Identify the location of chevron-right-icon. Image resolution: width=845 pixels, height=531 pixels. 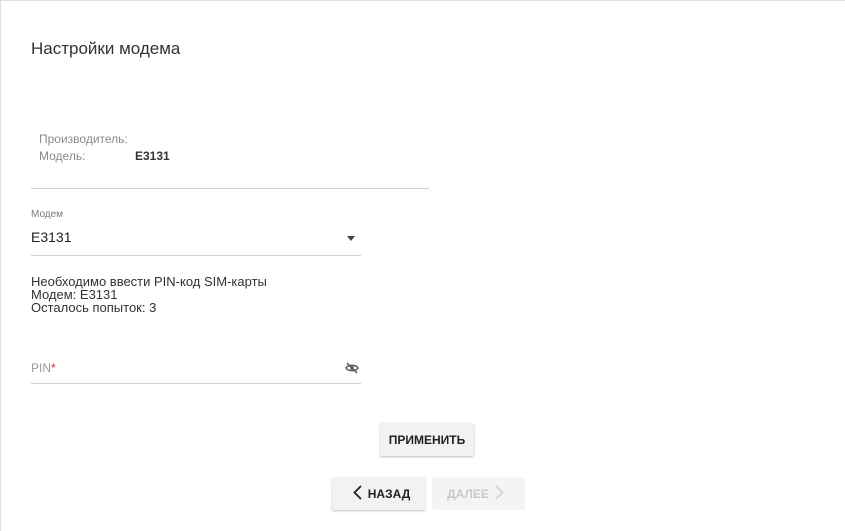
(499, 493).